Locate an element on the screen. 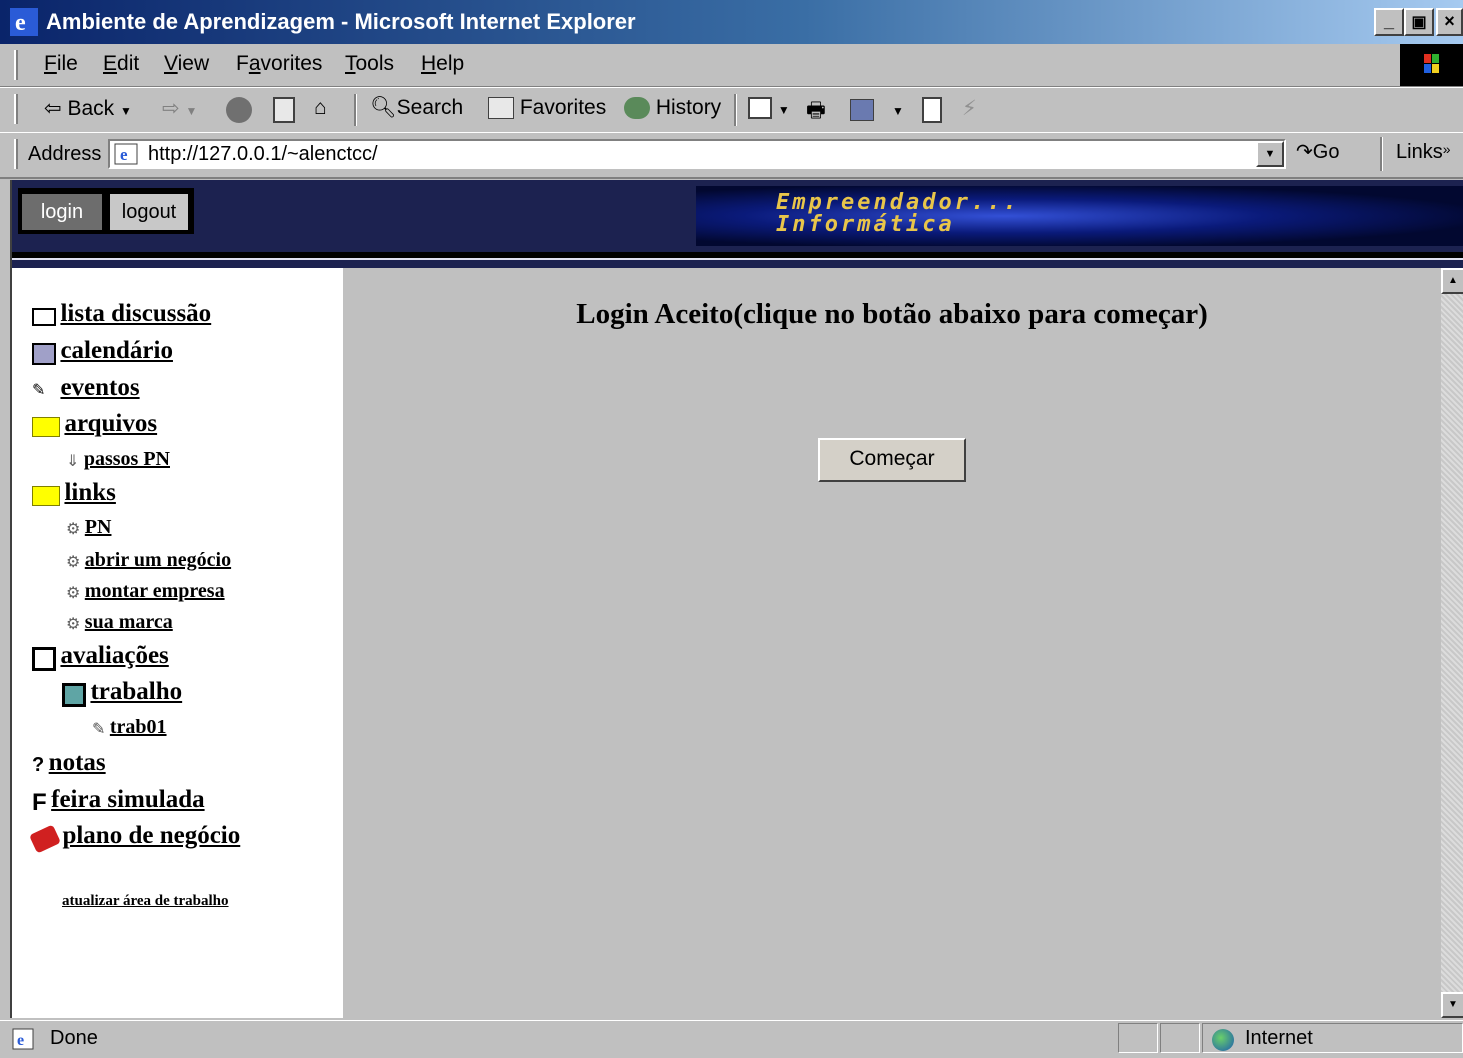  sidebar-item-notas: ? notas is located at coordinates (69, 763).